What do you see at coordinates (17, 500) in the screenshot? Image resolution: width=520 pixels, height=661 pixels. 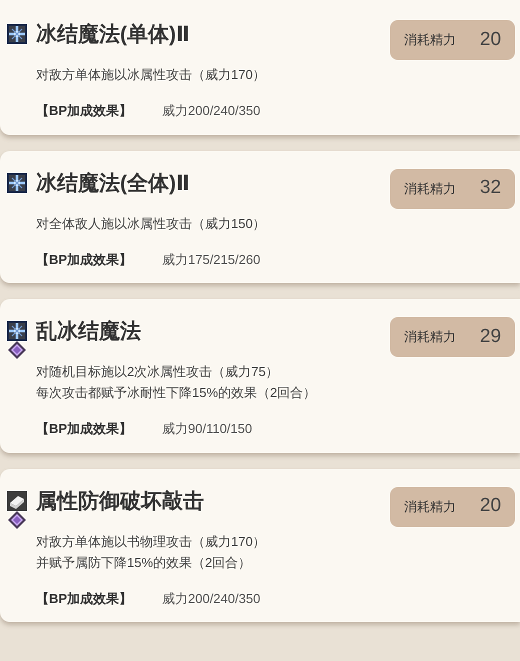 I see `book-icon` at bounding box center [17, 500].